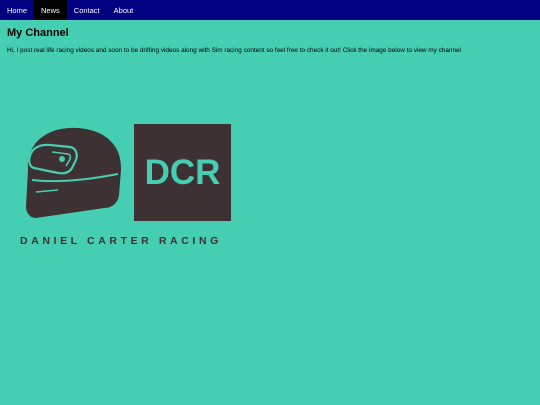  Describe the element at coordinates (121, 241) in the screenshot. I see `wordmark-text: DANIEL CARTER RACING` at that location.